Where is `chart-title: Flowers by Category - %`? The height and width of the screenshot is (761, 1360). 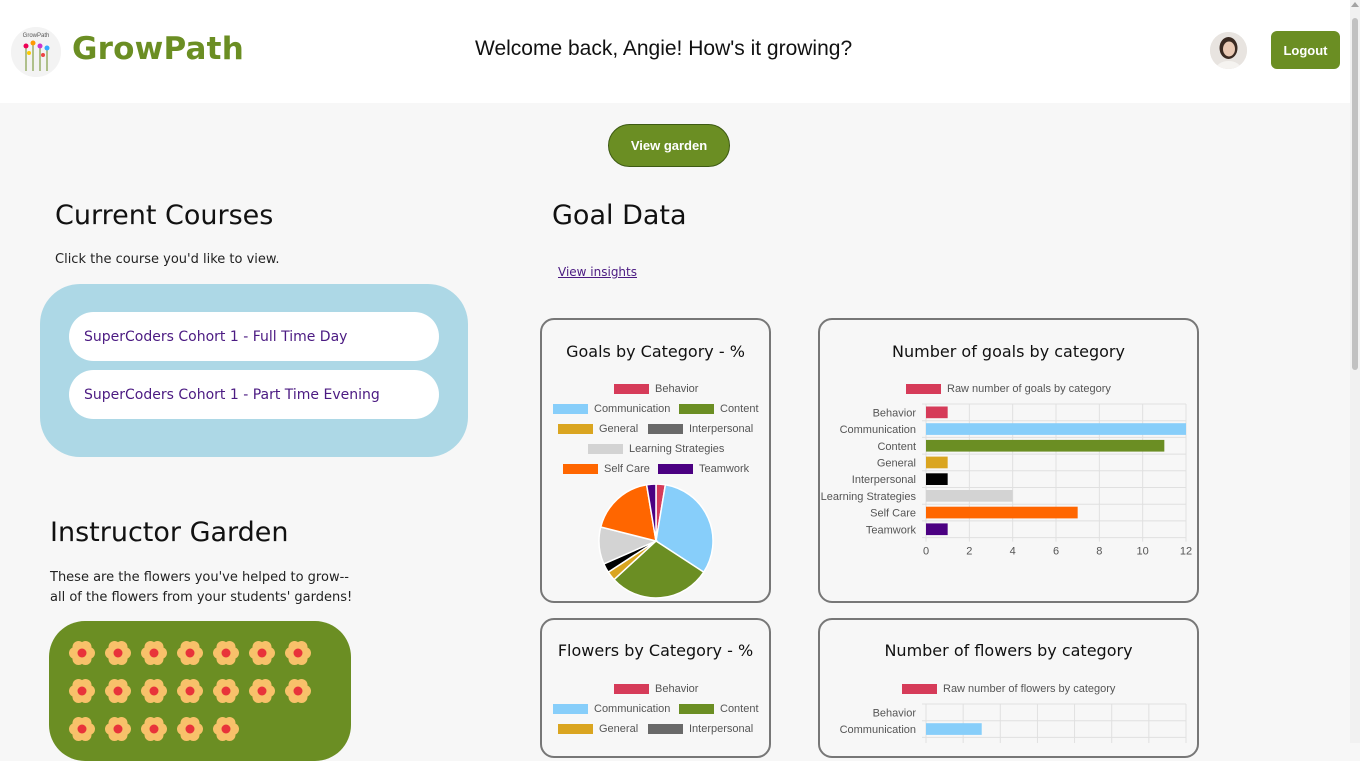
chart-title: Flowers by Category - % is located at coordinates (655, 650).